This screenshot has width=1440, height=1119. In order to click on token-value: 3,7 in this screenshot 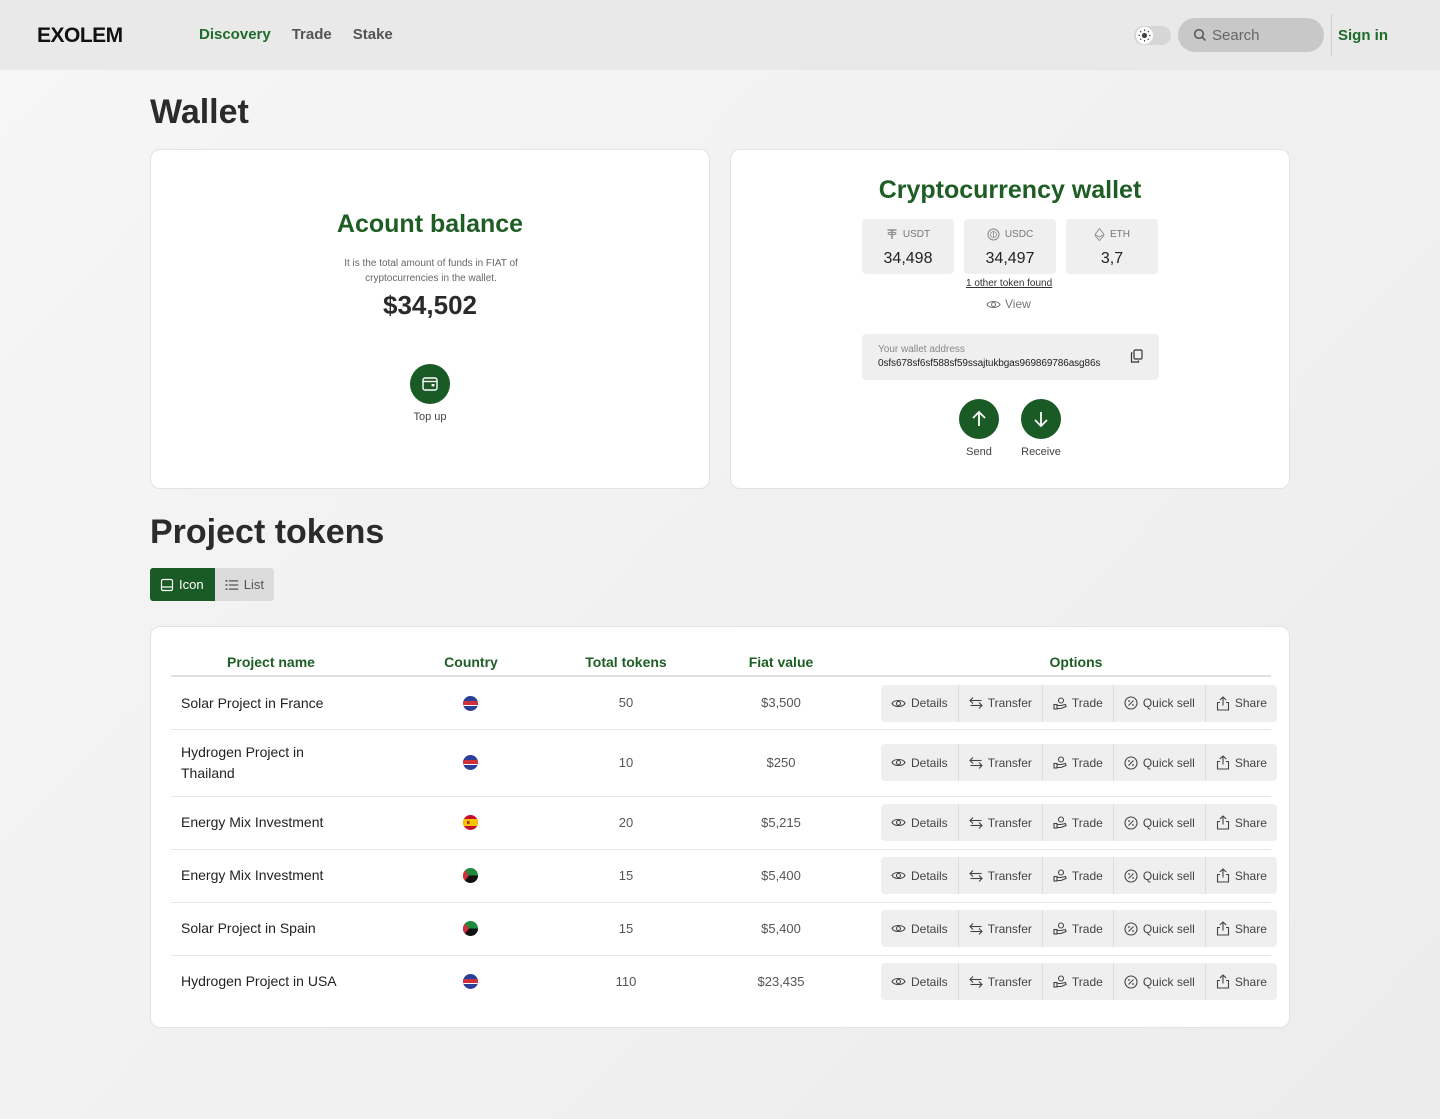, I will do `click(1112, 258)`.